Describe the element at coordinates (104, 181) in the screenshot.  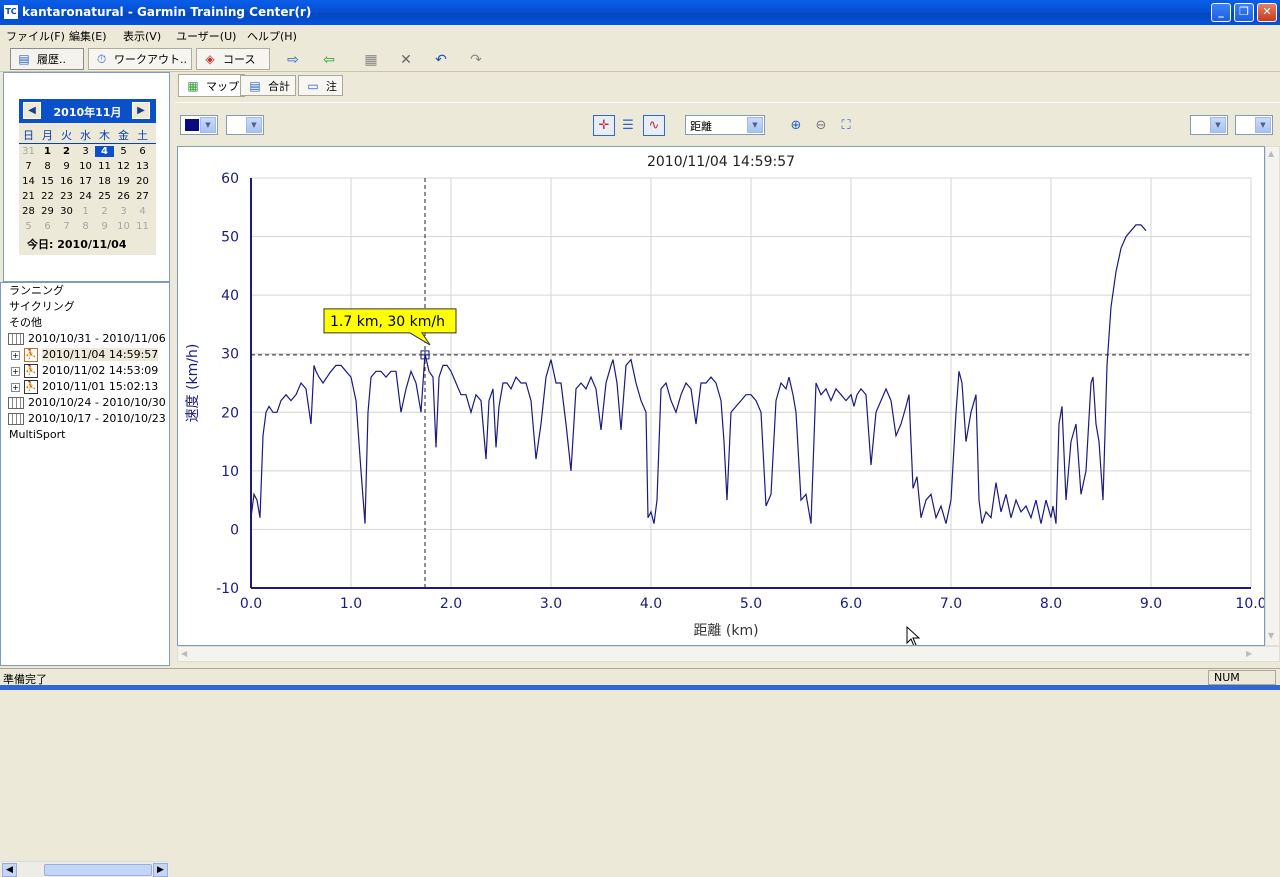
I see `calendar-day: 18` at that location.